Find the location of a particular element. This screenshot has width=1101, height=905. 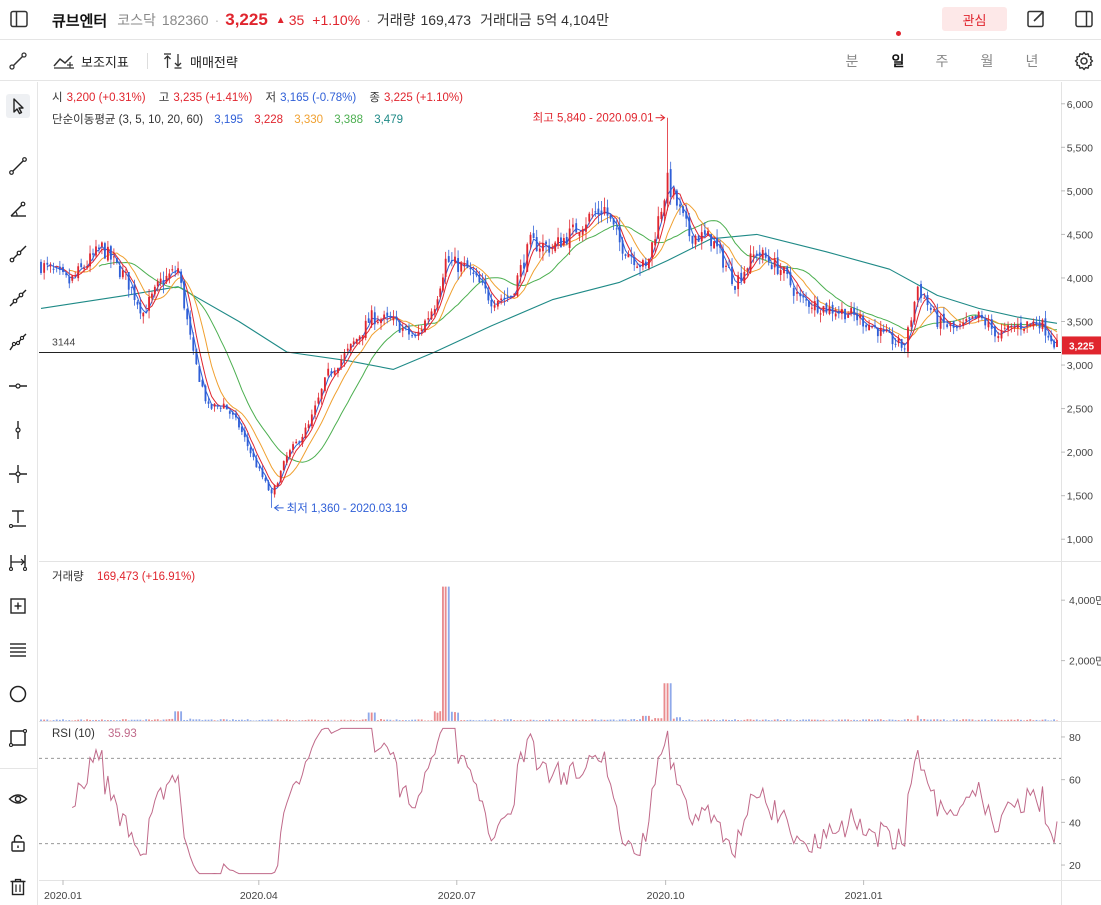

volume-y-tick-label: 4,000만 is located at coordinates (1085, 601).